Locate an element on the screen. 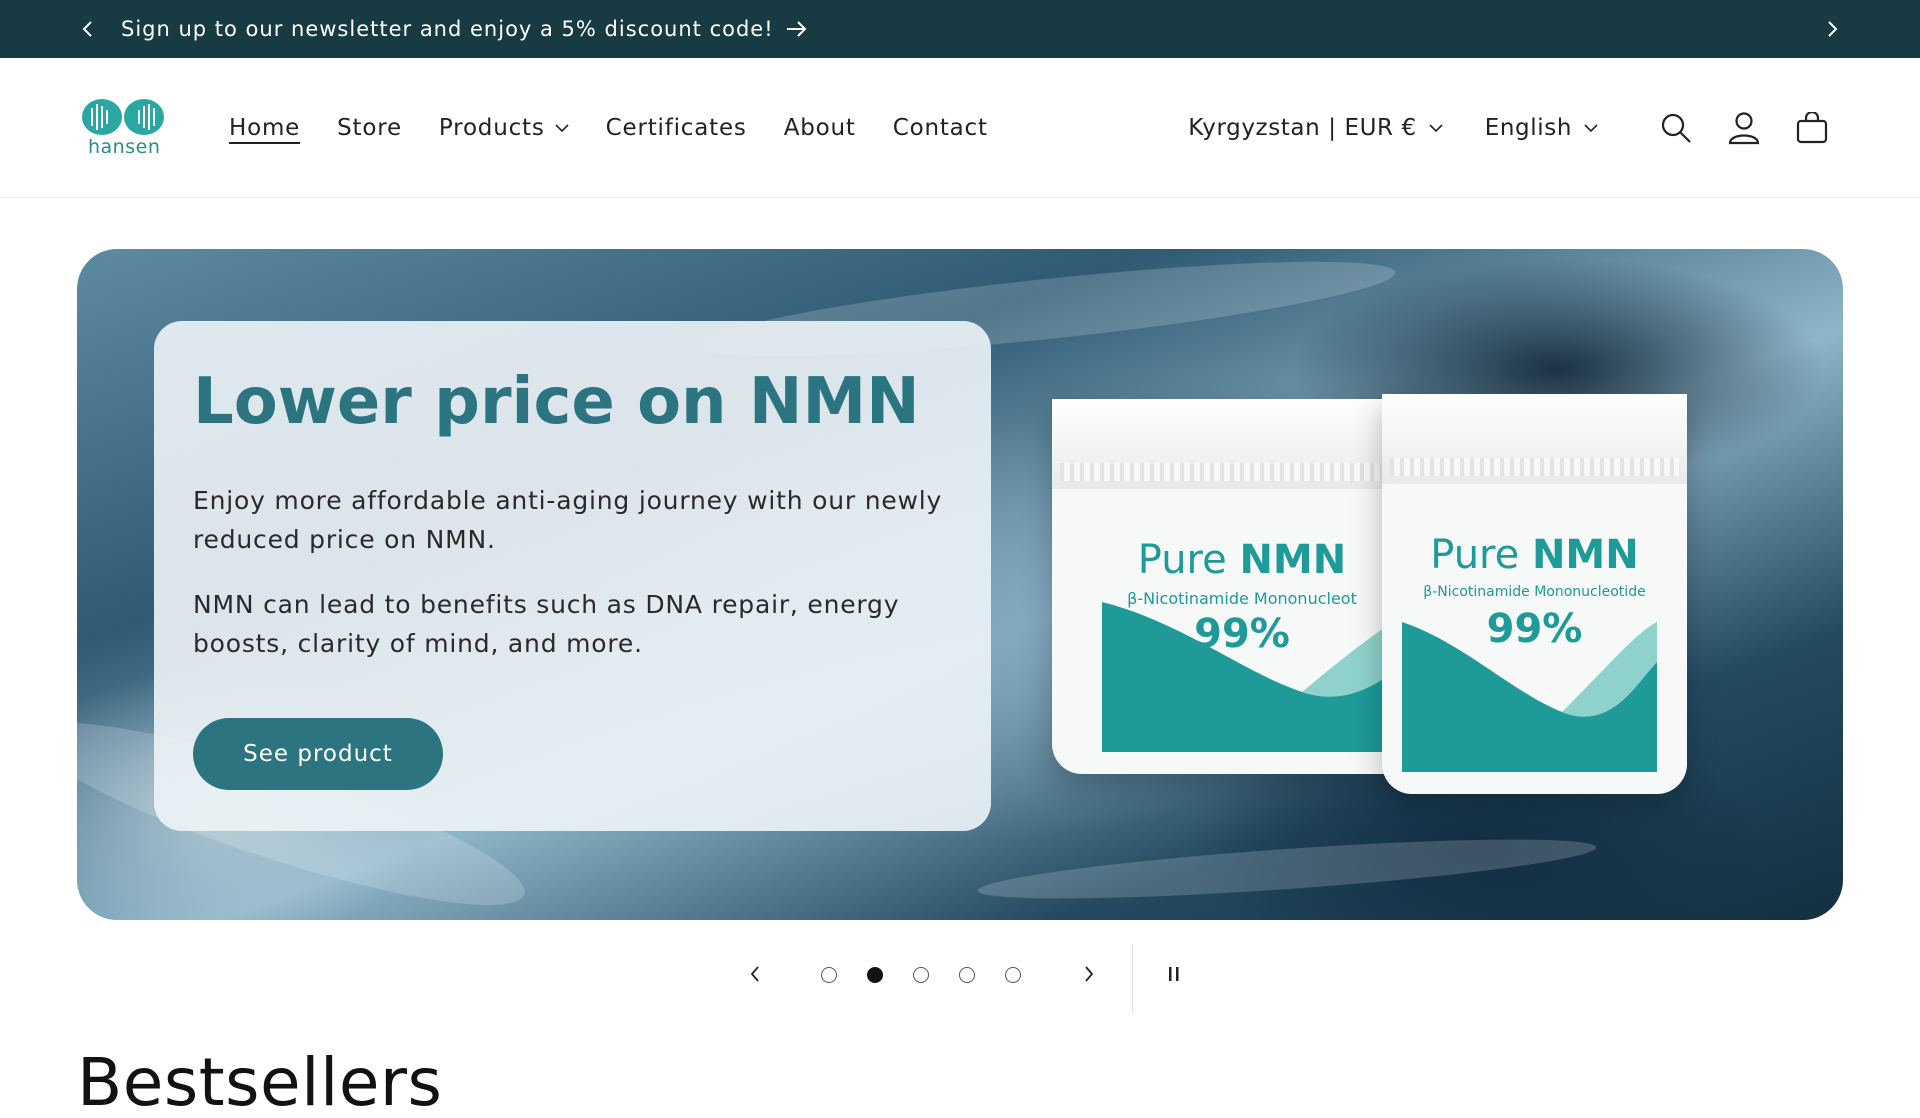 This screenshot has width=1920, height=1118. cart-icon is located at coordinates (1812, 128).